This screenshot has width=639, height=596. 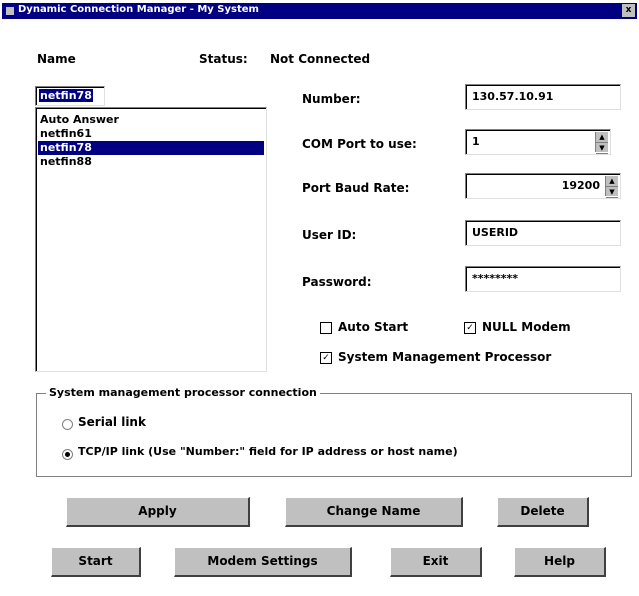 What do you see at coordinates (10, 11) in the screenshot?
I see `system-menu-icon` at bounding box center [10, 11].